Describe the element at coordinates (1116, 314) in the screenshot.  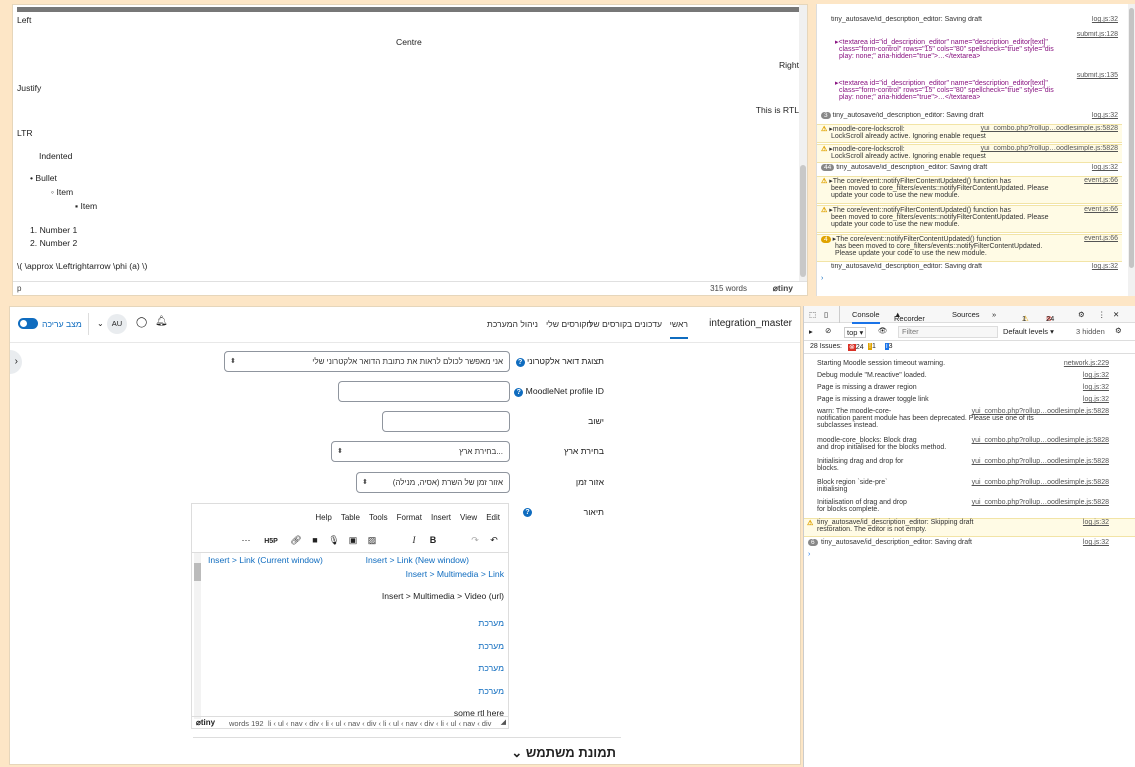
I see `close-icon: ✕` at that location.